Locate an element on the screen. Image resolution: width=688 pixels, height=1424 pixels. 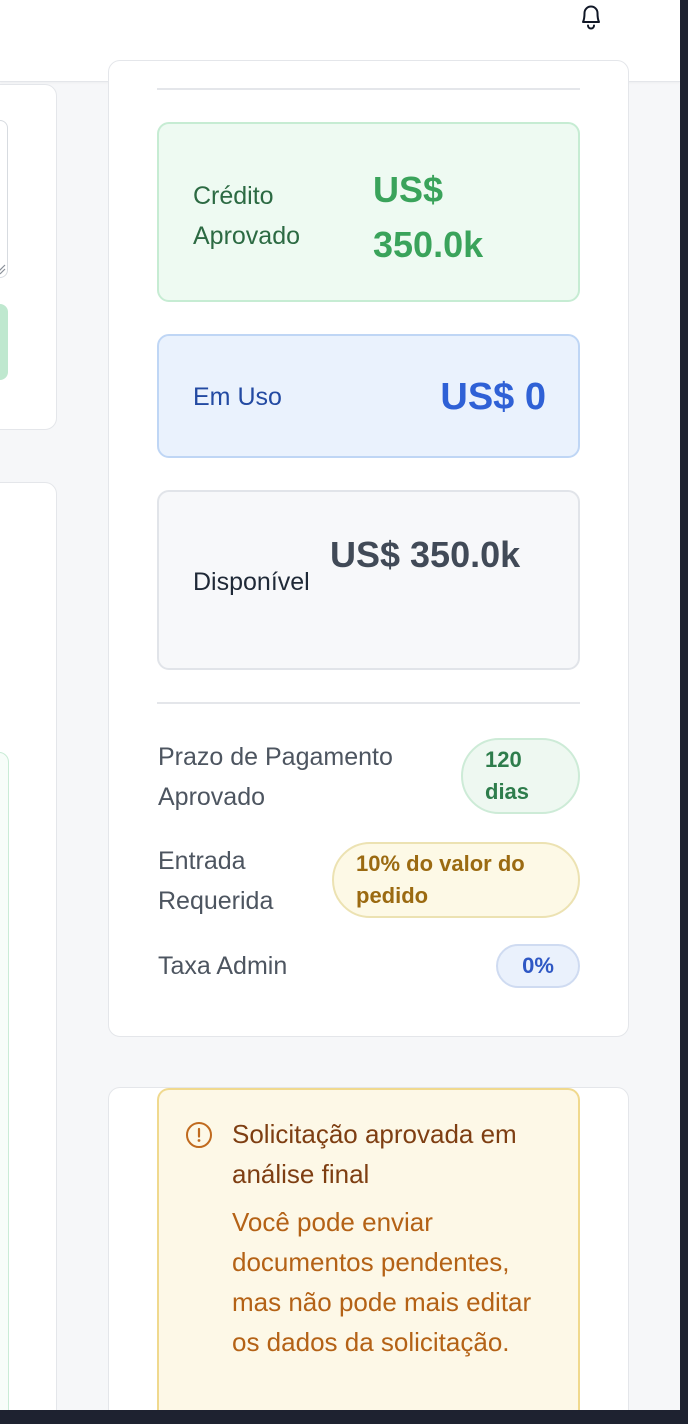
left-form-card is located at coordinates (28, 257).